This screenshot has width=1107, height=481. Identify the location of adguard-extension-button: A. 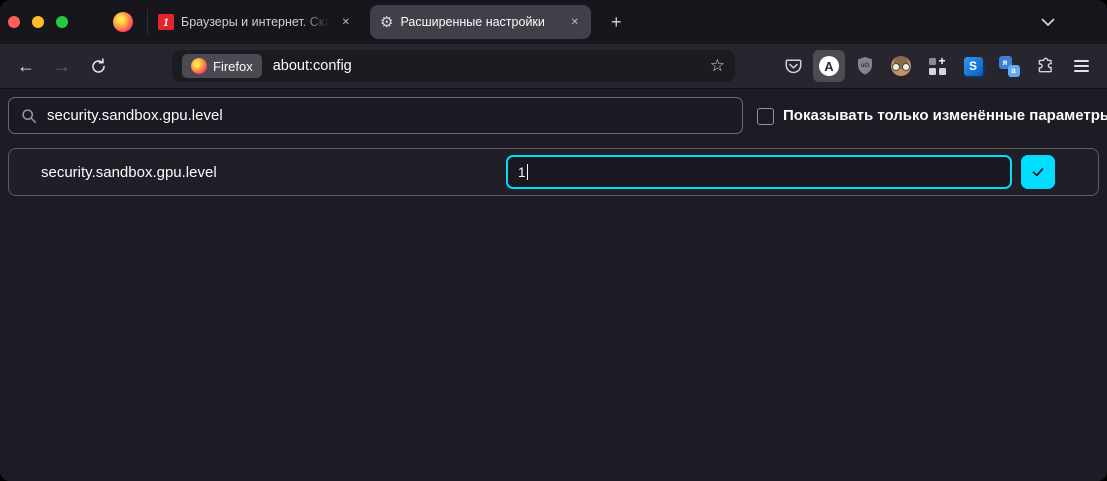
(829, 66).